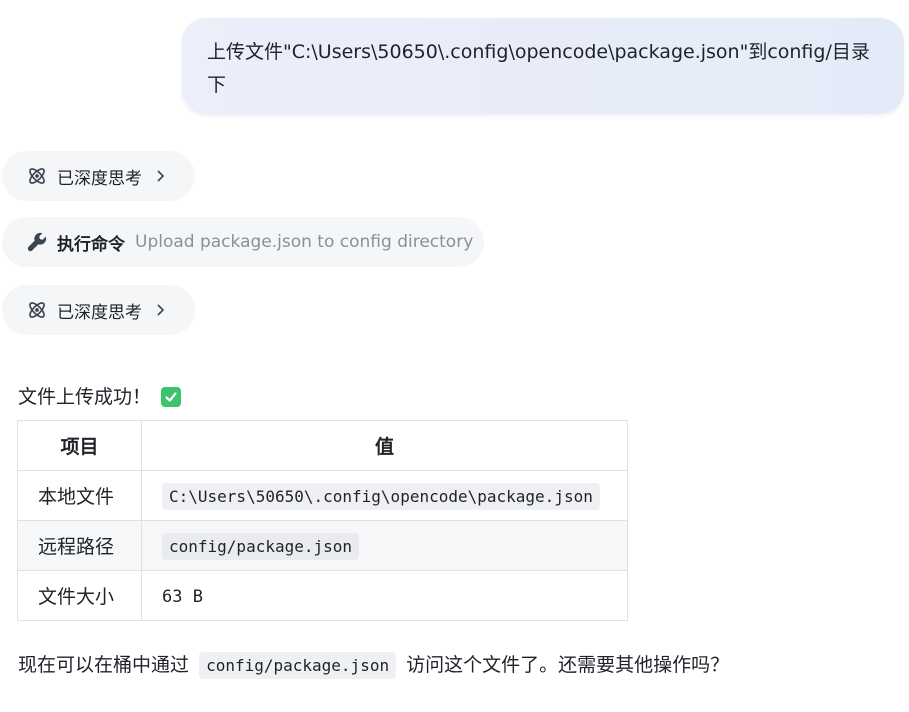 The height and width of the screenshot is (712, 909). I want to click on table-header-row: 项目 值, so click(322, 445).